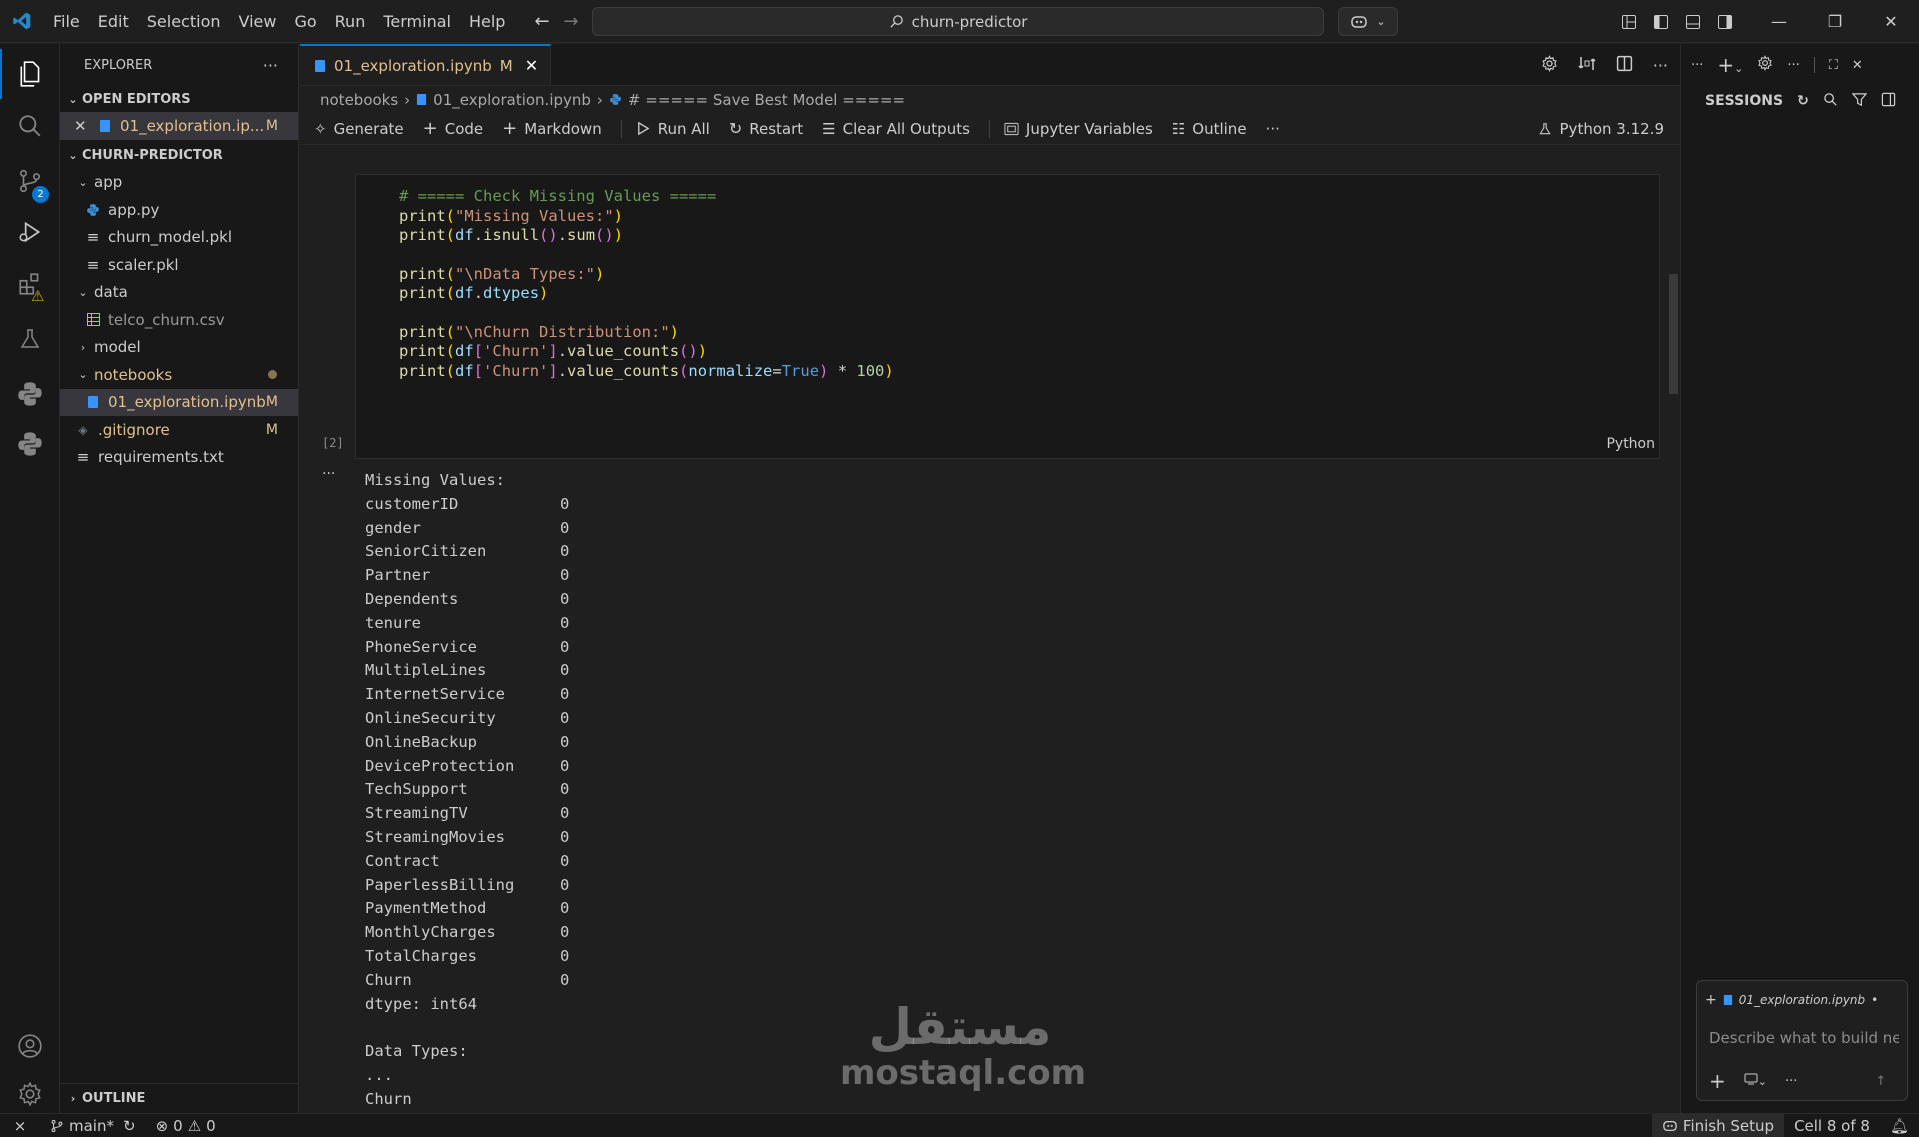 This screenshot has height=1137, width=1919. I want to click on menu-terminal: Terminal, so click(417, 21).